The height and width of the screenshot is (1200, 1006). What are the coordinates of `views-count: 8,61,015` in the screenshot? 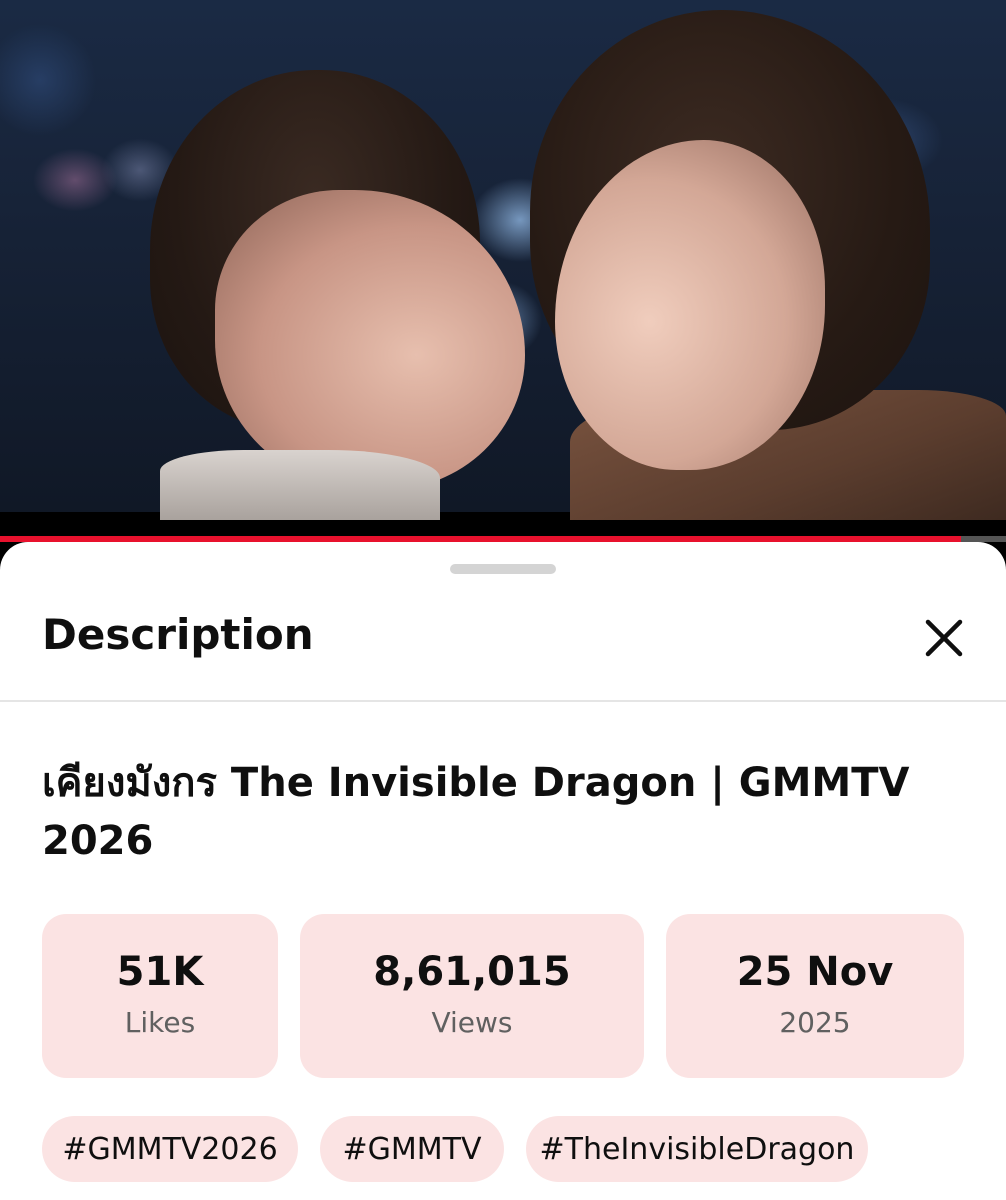 It's located at (472, 972).